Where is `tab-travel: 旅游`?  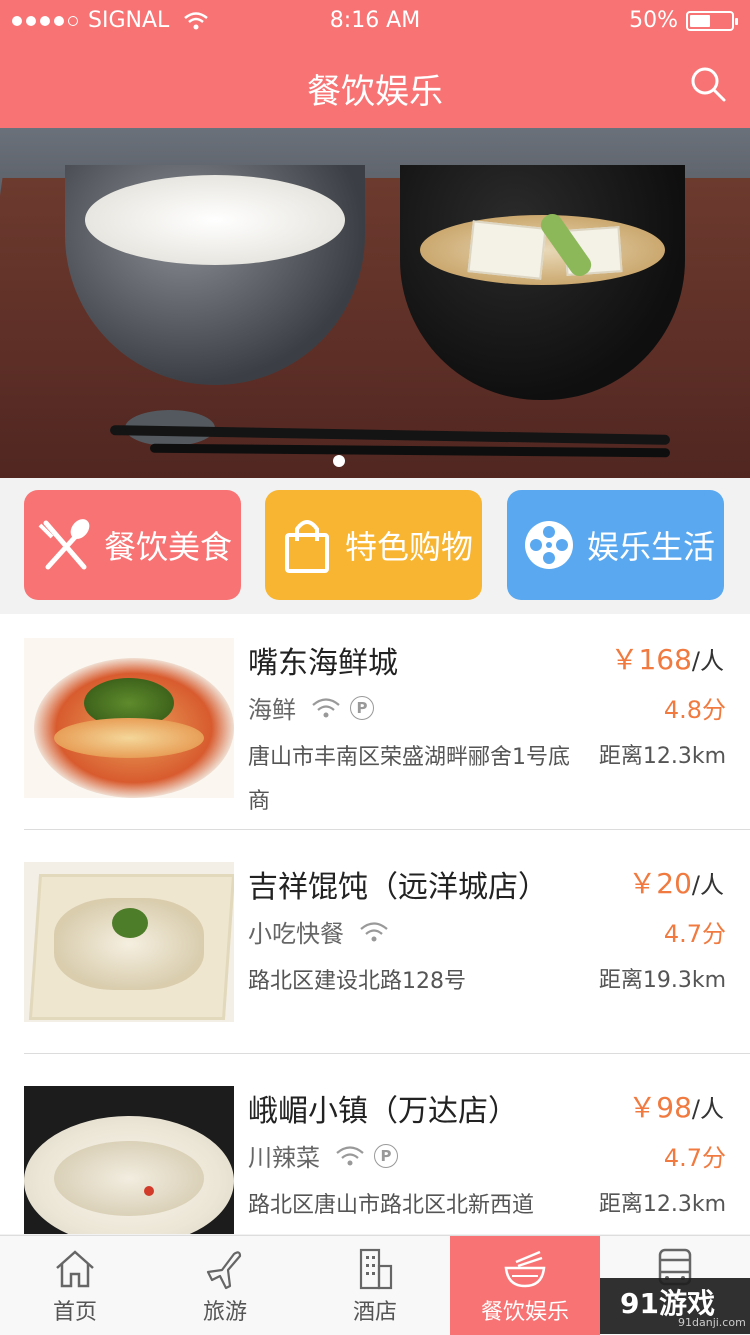 tab-travel: 旅游 is located at coordinates (225, 1285).